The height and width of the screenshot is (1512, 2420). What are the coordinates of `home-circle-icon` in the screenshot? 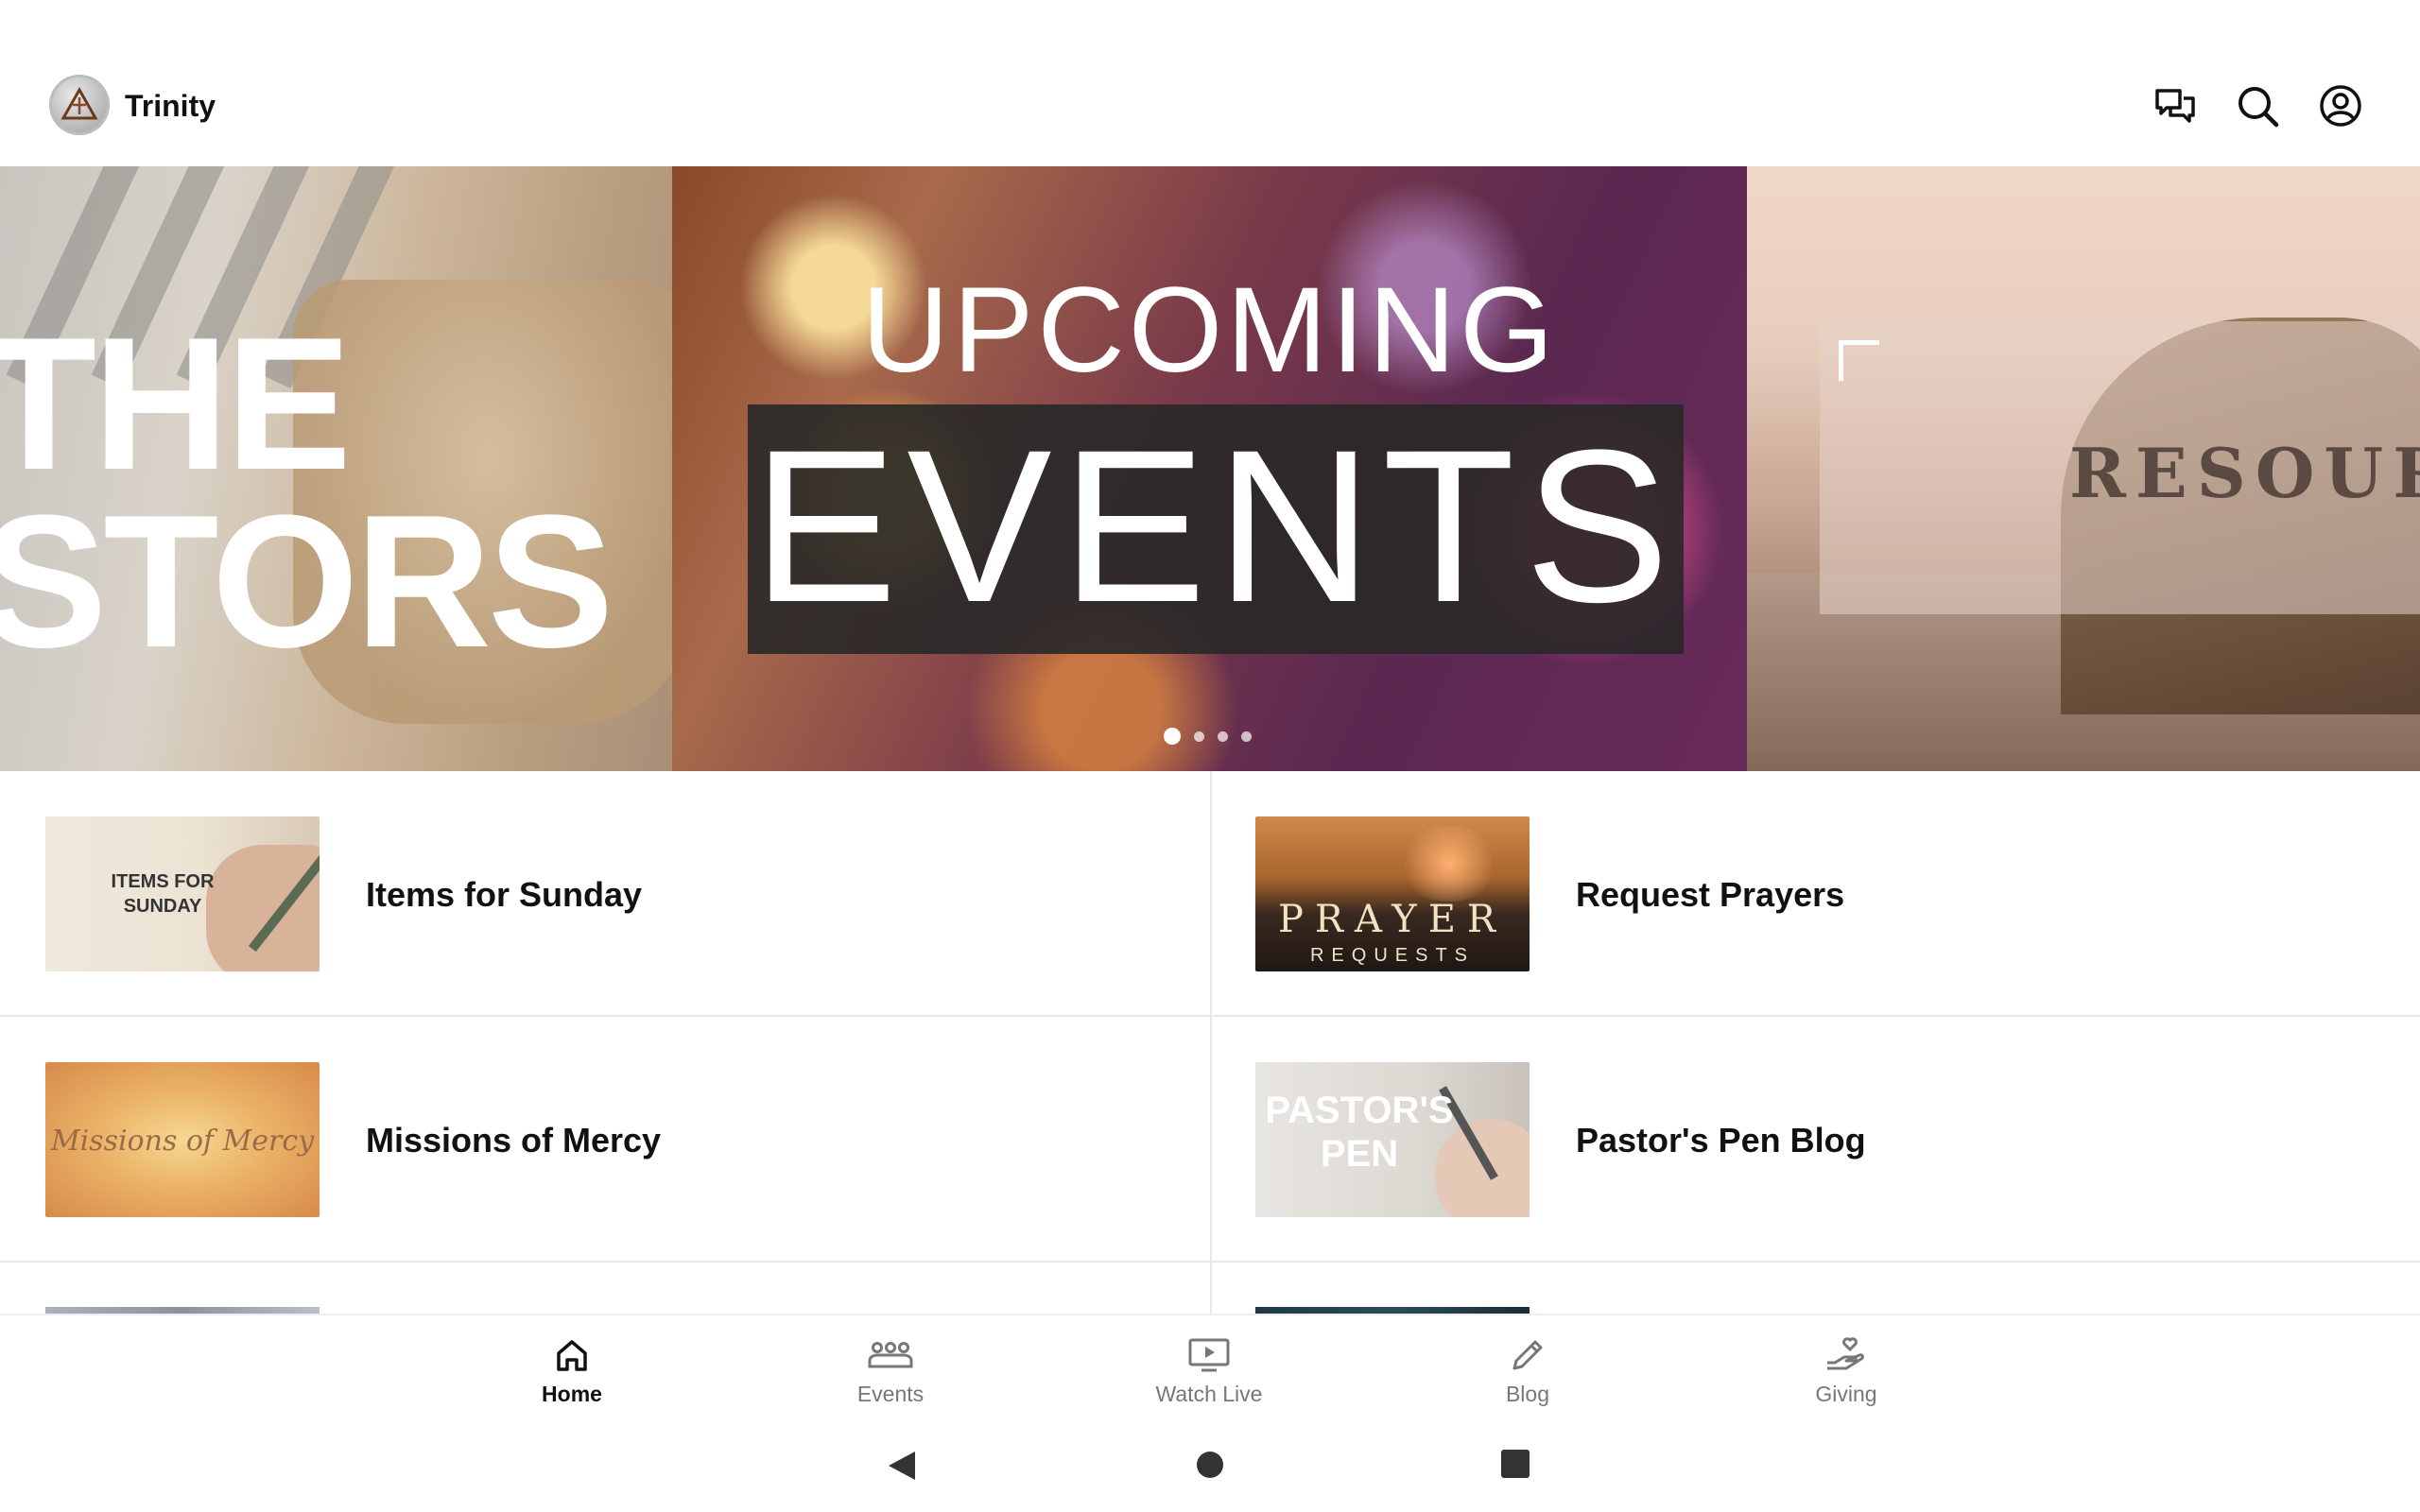 It's located at (1210, 1465).